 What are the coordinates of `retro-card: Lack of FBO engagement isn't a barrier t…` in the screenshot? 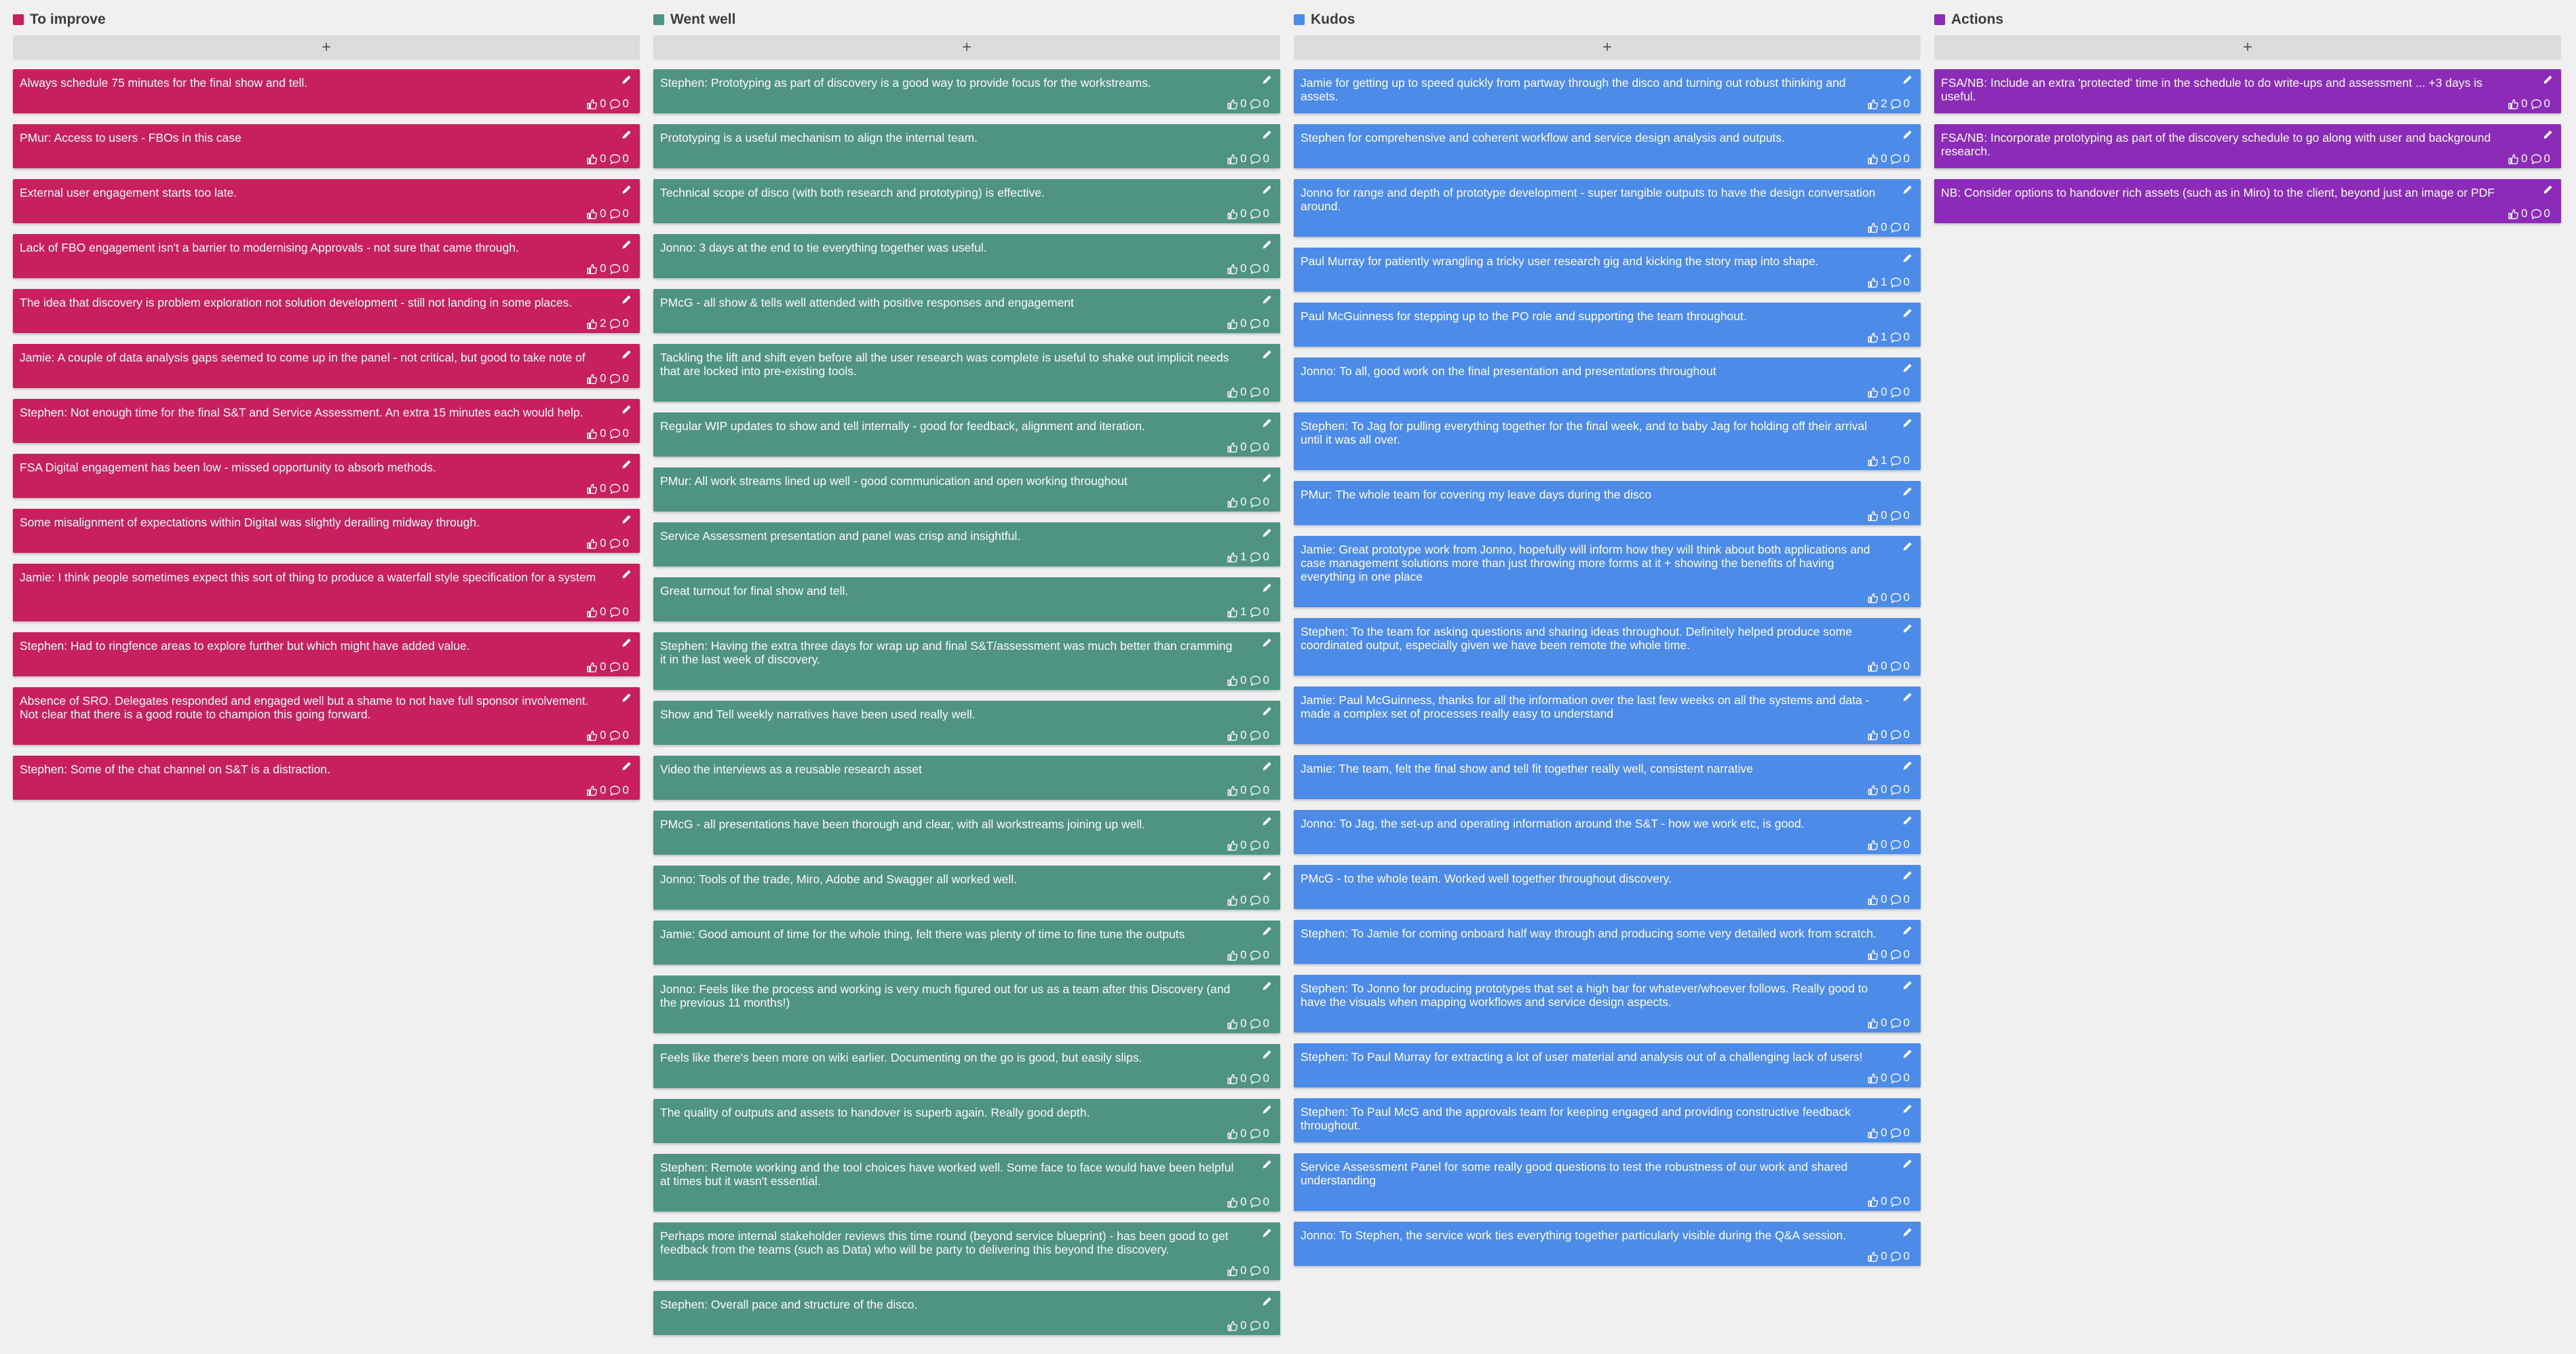 It's located at (326, 256).